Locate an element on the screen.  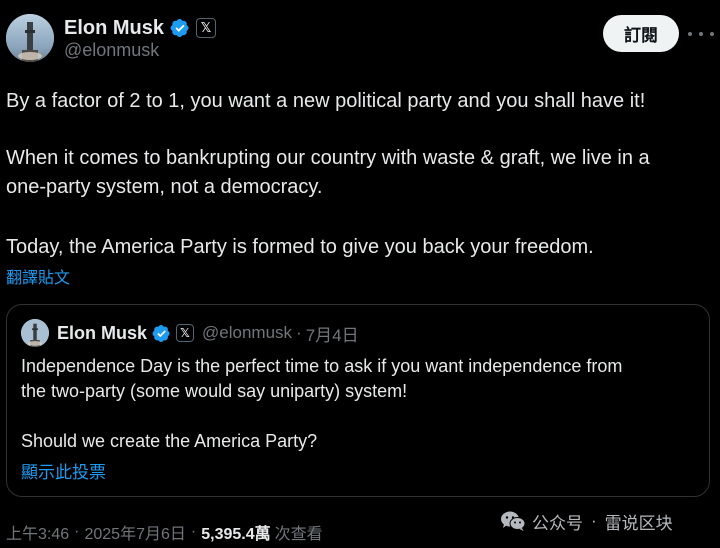
tweet-text-line-3: one-party system, not a democracy. is located at coordinates (164, 187).